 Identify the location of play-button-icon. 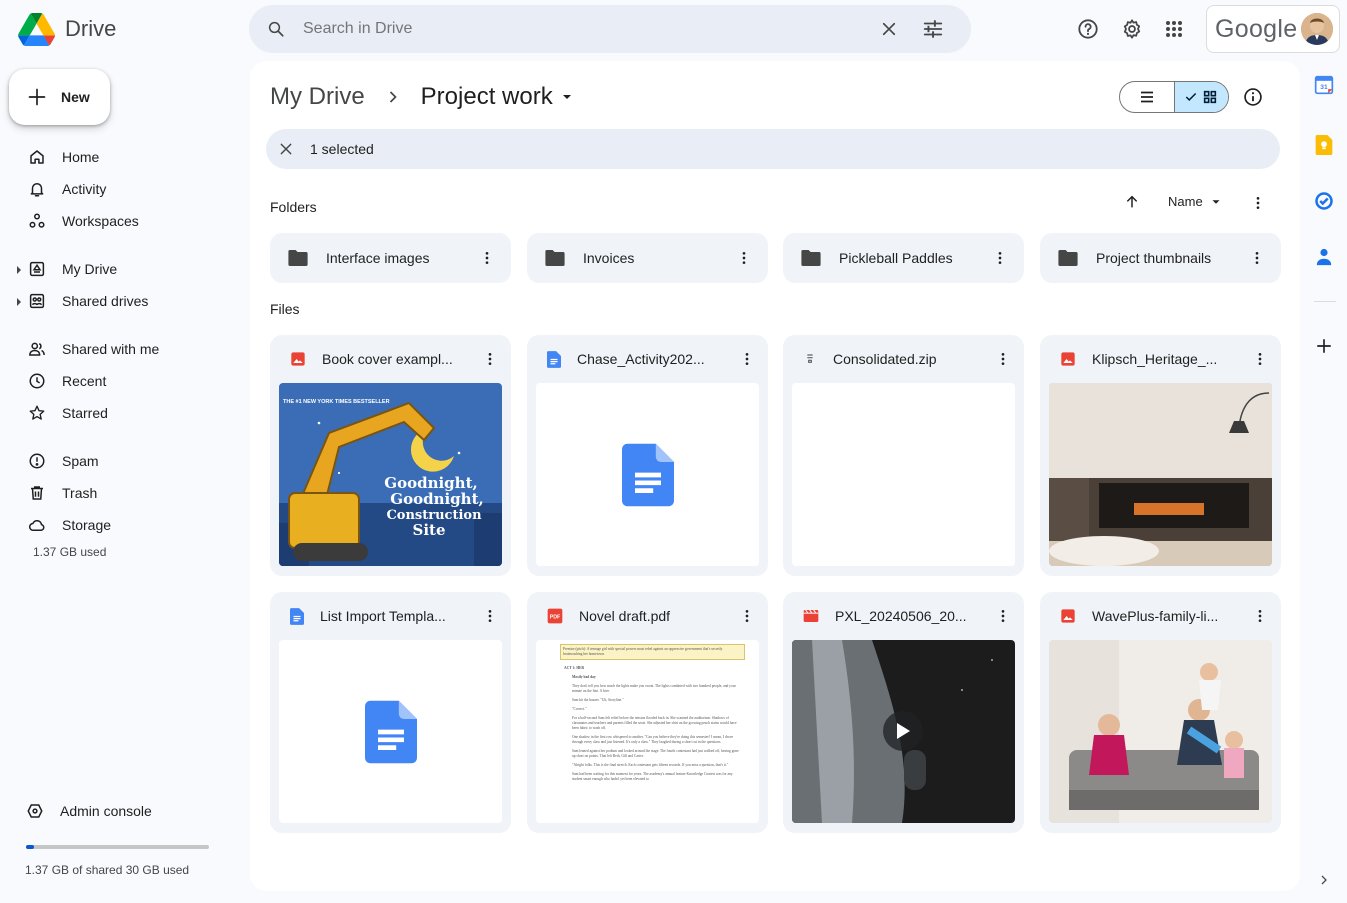
(903, 731).